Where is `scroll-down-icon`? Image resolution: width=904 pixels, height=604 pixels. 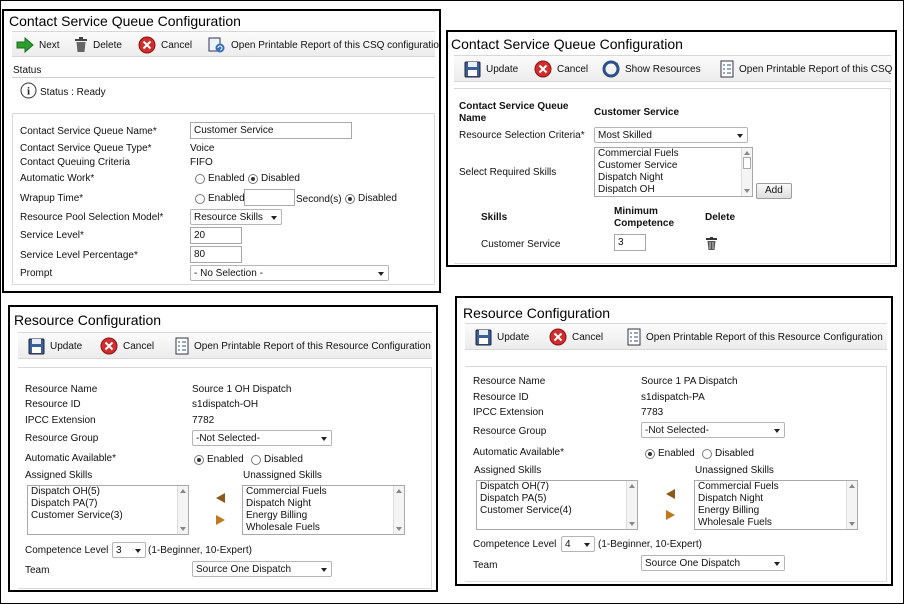
scroll-down-icon is located at coordinates (632, 524).